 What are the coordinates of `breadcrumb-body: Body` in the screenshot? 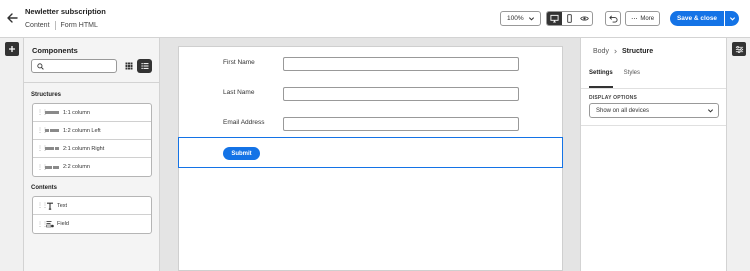 It's located at (601, 51).